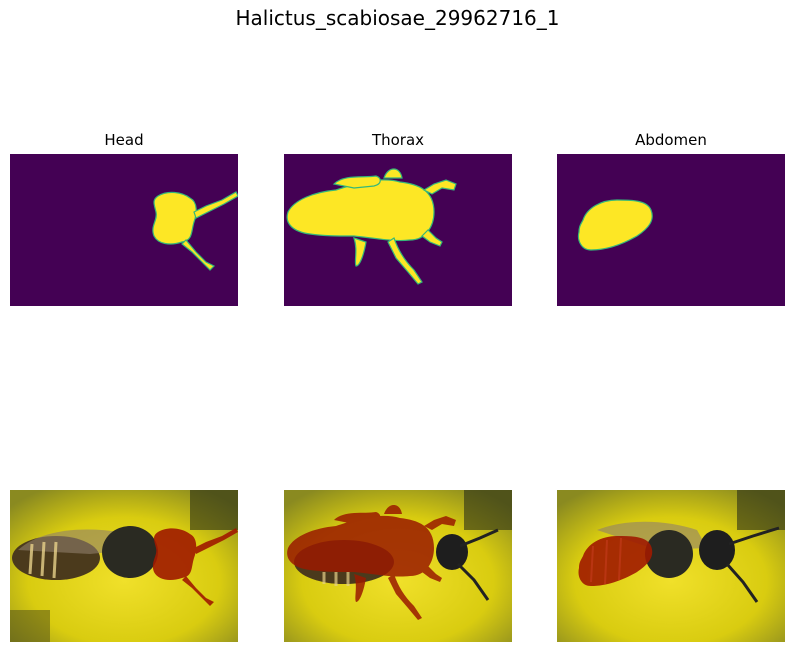 The width and height of the screenshot is (795, 652). I want to click on abdomen-mask-image, so click(671, 230).